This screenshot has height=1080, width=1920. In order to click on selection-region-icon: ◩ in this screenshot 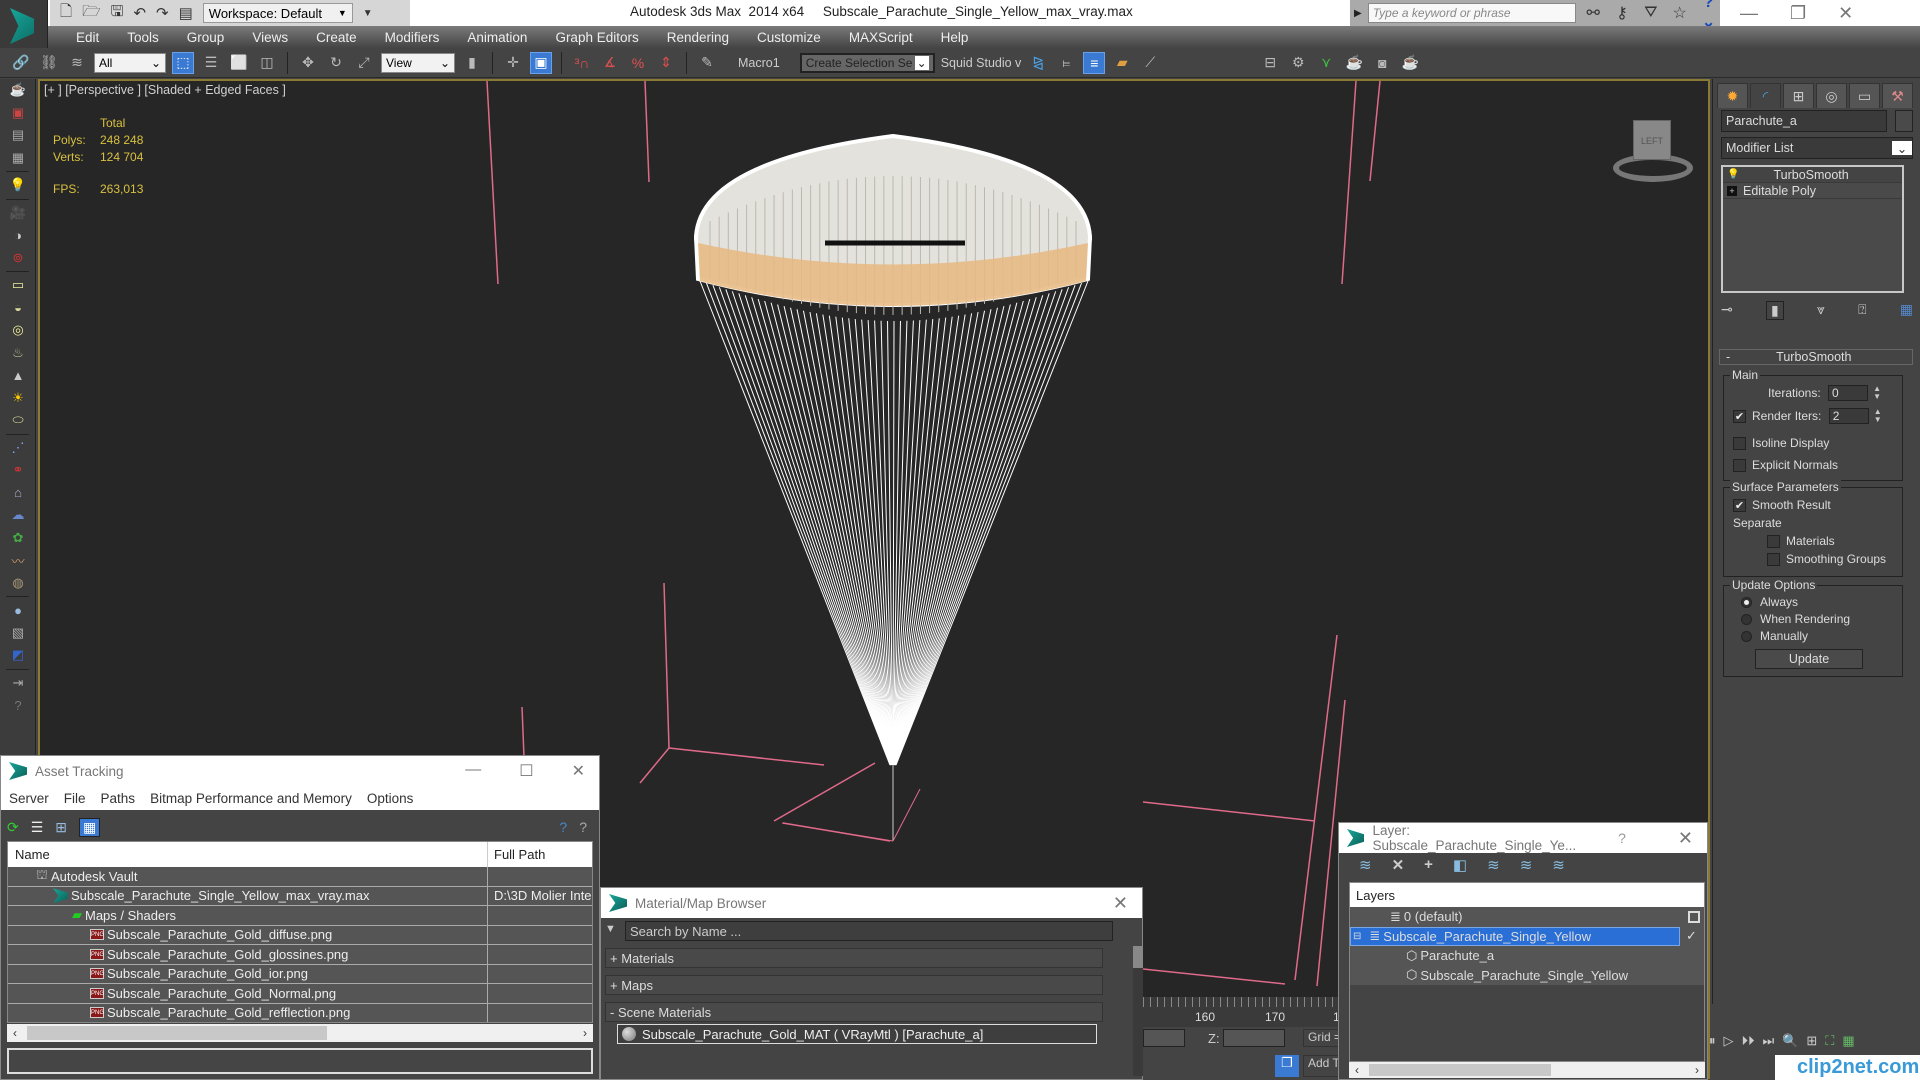, I will do `click(18, 655)`.